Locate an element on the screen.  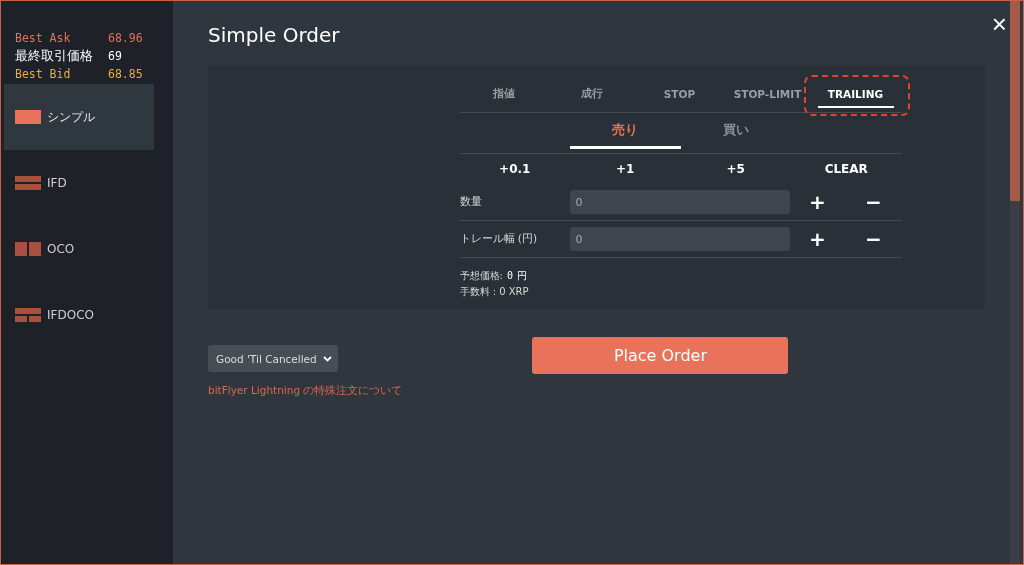
field-label: 数量 is located at coordinates (471, 202).